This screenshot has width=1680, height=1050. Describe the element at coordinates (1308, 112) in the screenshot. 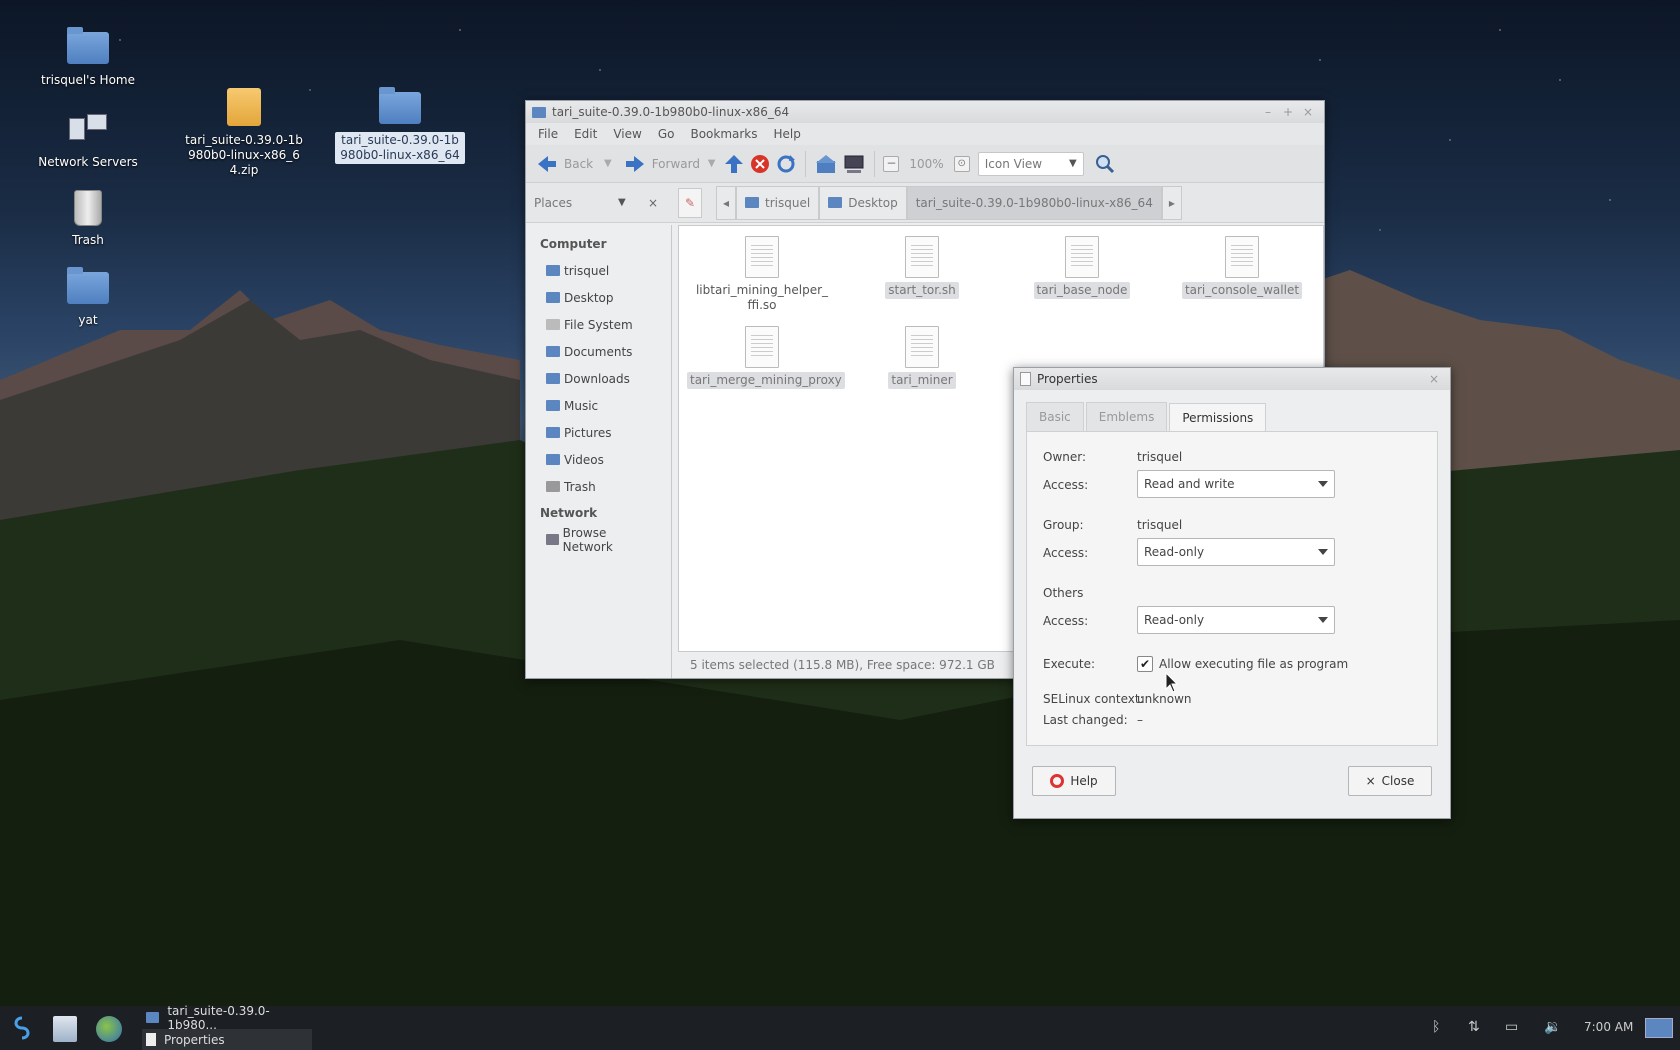

I see `close-window-button: ×` at that location.